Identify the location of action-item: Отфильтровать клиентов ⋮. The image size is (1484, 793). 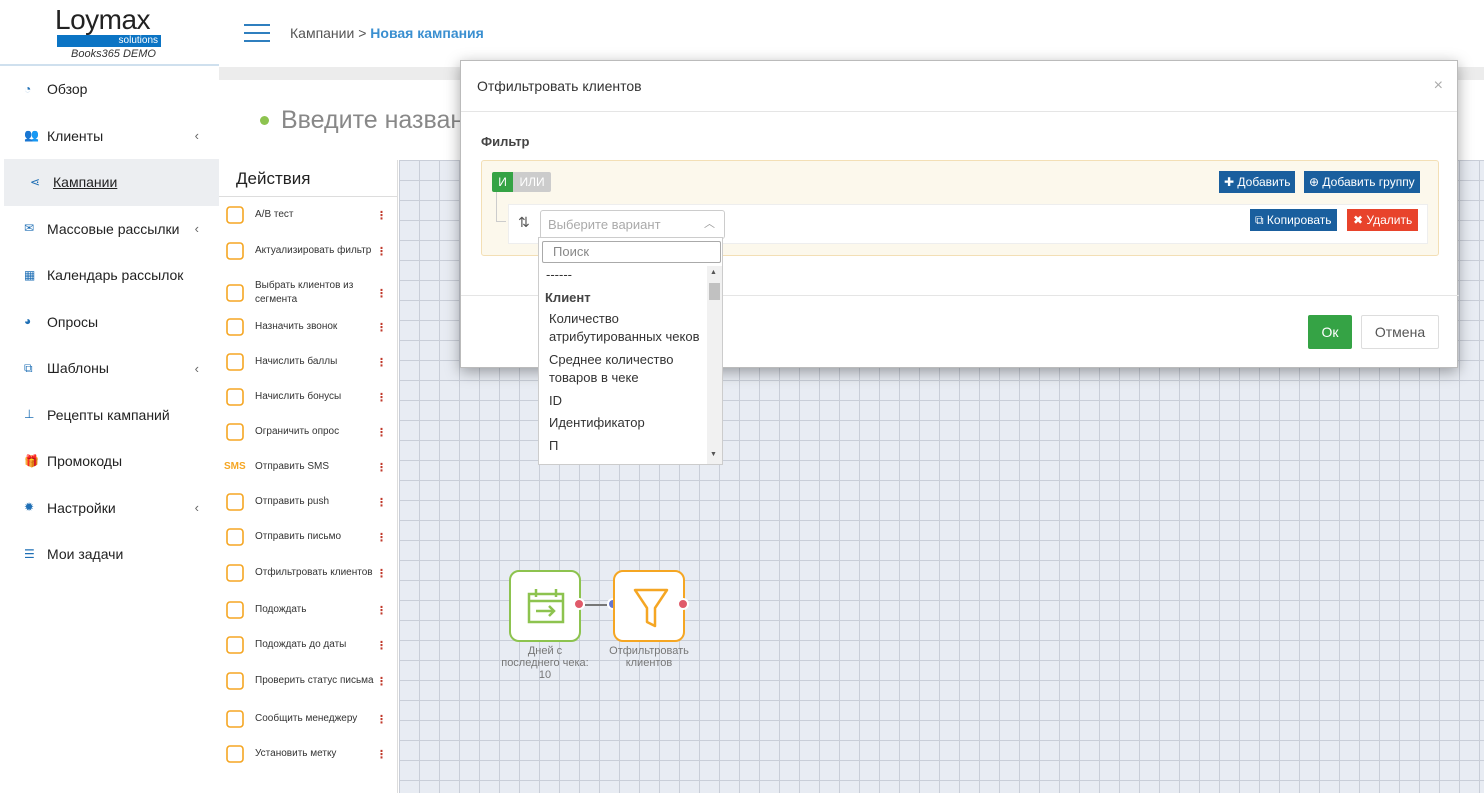
(308, 573).